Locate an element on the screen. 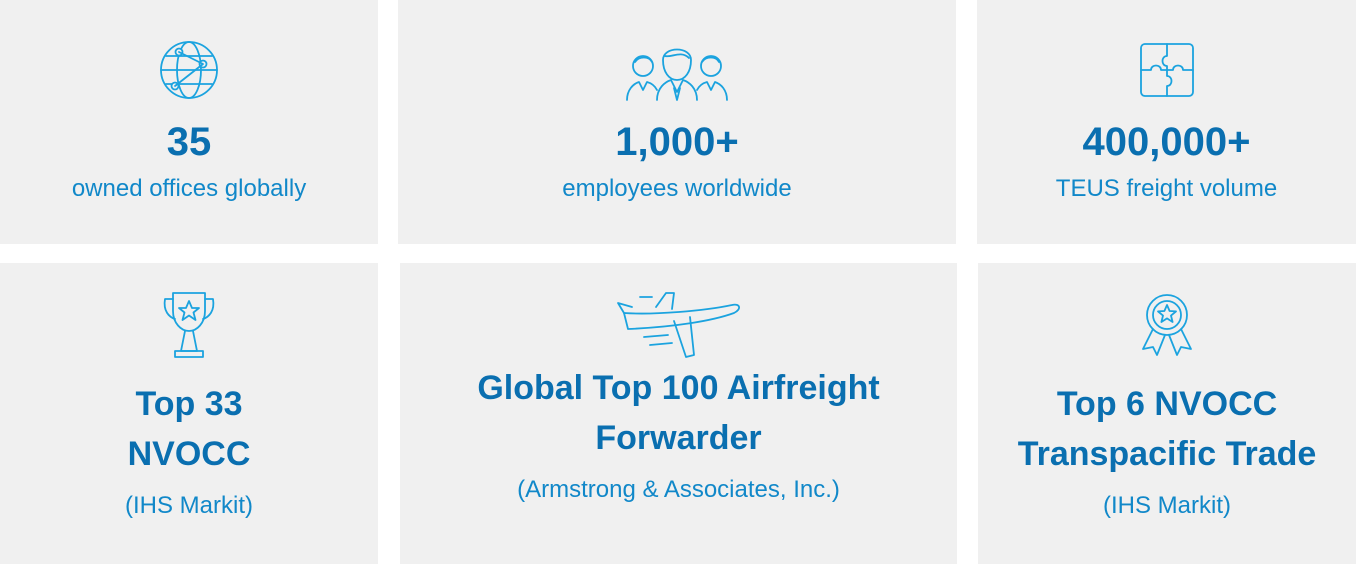 The height and width of the screenshot is (564, 1356). airplane-icon is located at coordinates (678, 325).